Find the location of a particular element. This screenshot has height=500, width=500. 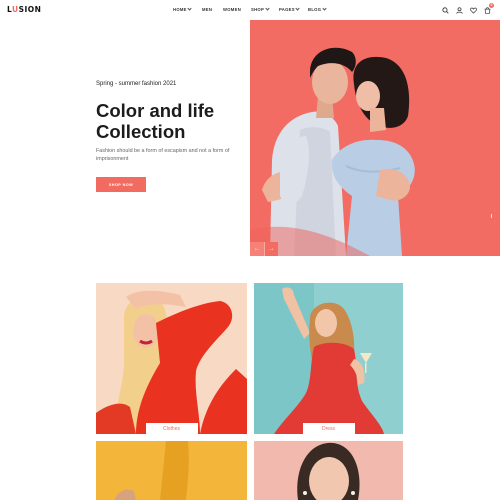

nav-item-men: MEN is located at coordinates (207, 9).